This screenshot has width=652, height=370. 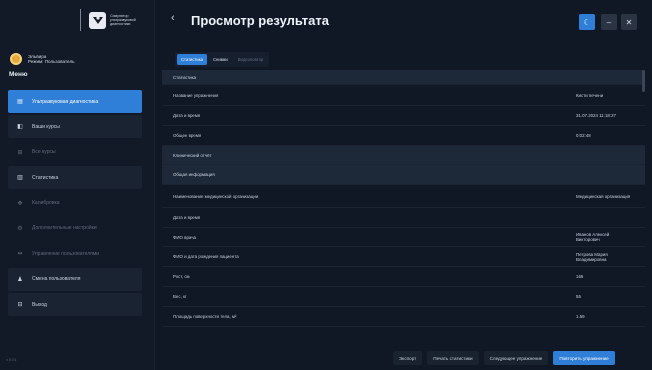 I want to click on sidebar-item-your-courses: ◧ Ваши курсы, so click(x=75, y=127).